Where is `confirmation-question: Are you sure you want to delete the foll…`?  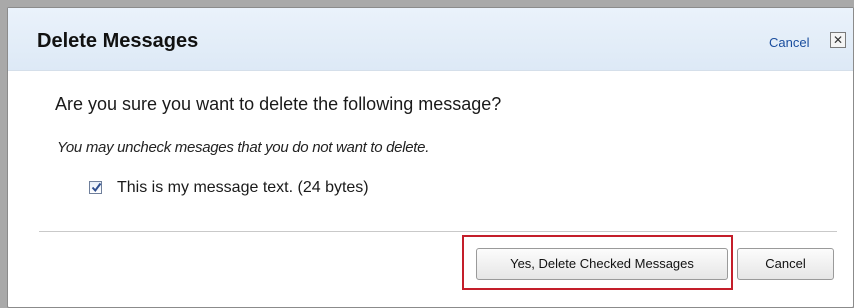 confirmation-question: Are you sure you want to delete the foll… is located at coordinates (278, 104).